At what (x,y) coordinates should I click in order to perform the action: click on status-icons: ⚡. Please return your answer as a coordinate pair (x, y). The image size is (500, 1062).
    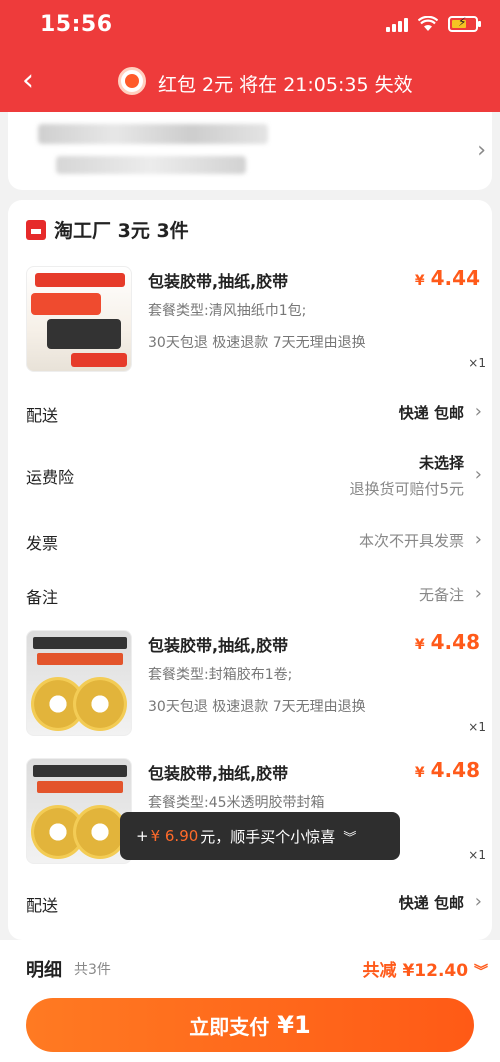
    Looking at the image, I should click on (433, 23).